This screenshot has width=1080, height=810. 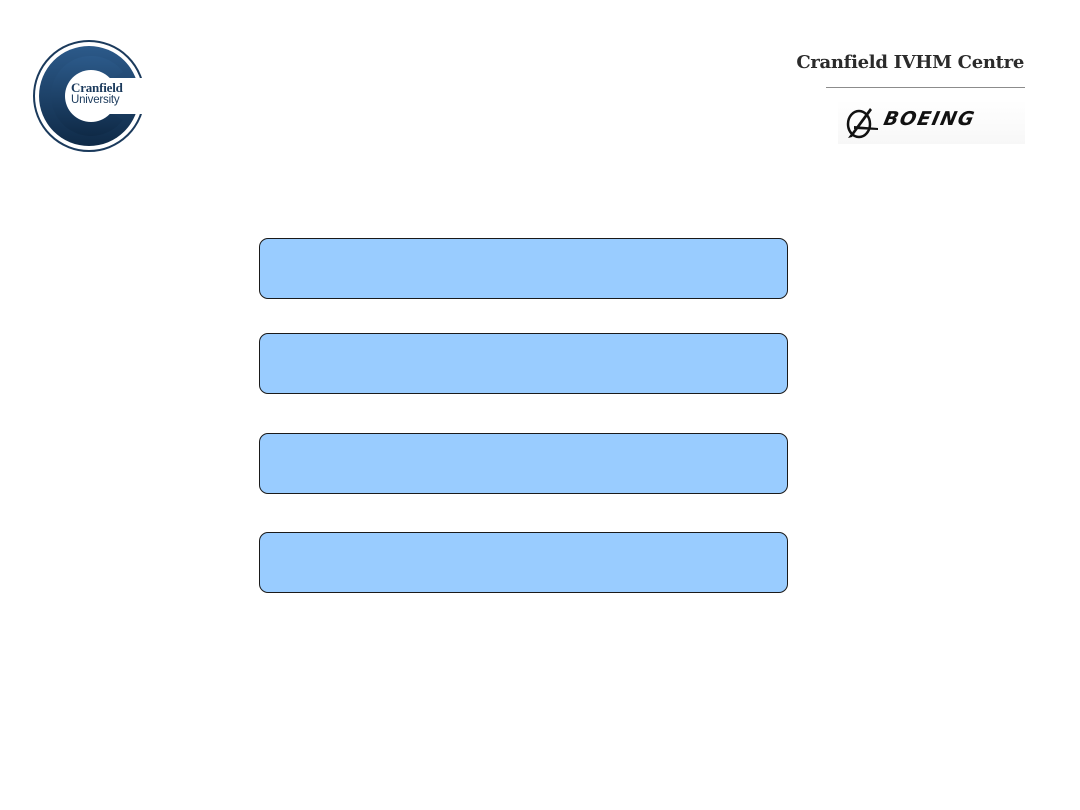 I want to click on ivhm-centre-title: Cranfield IVHM Centre, so click(x=910, y=62).